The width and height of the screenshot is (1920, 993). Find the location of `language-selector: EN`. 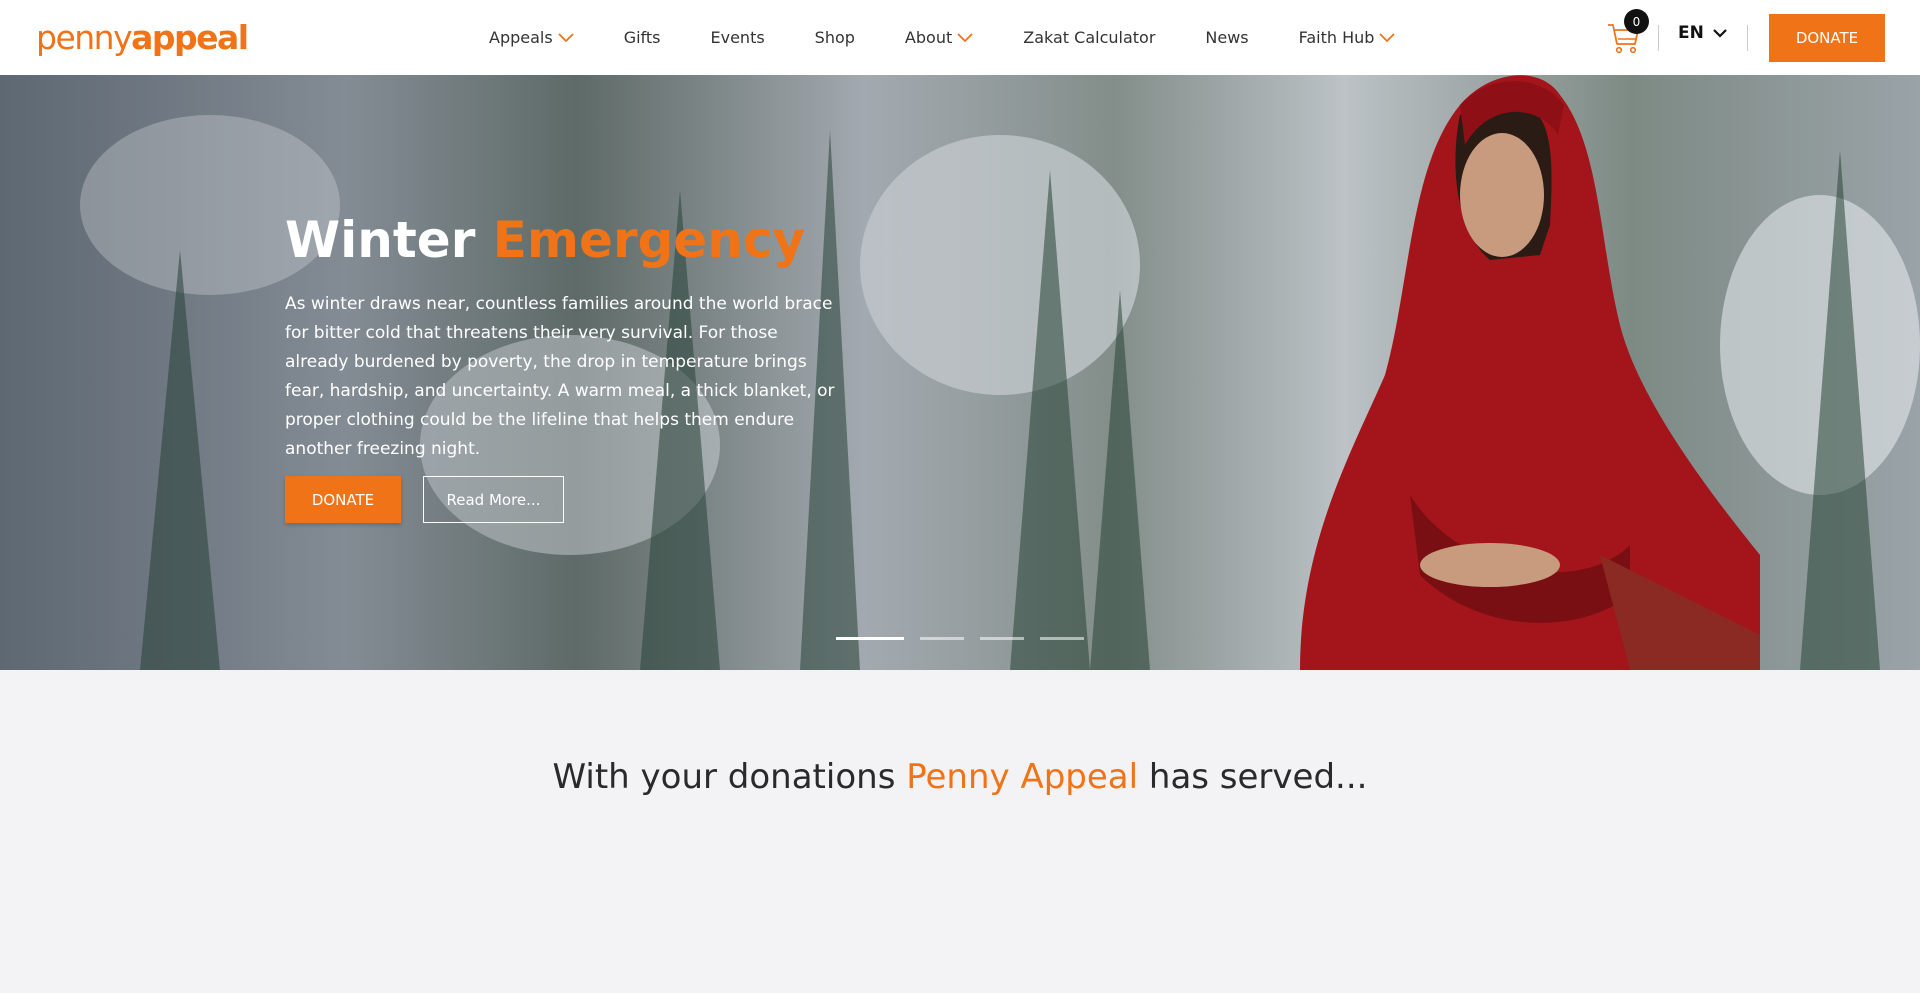

language-selector: EN is located at coordinates (1702, 33).